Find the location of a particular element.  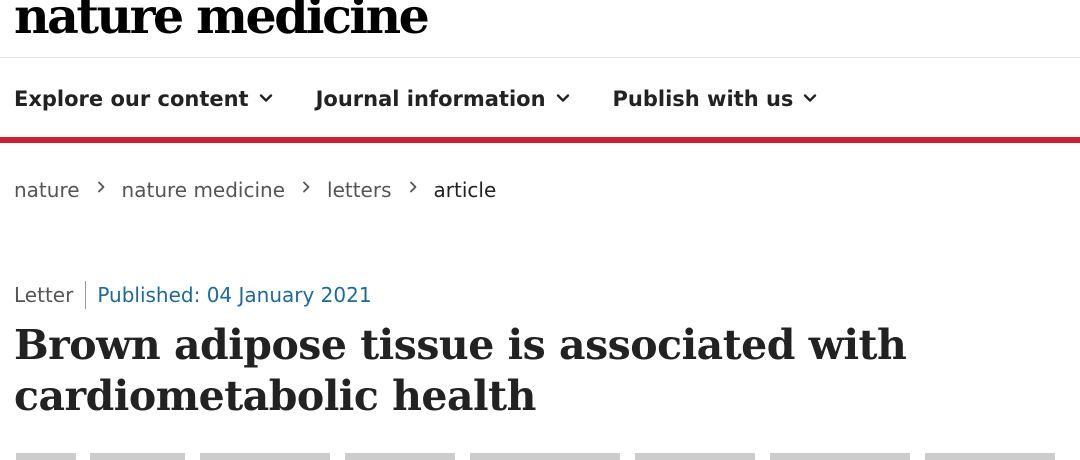

nav-publish-with-us: Publish with us is located at coordinates (716, 99).